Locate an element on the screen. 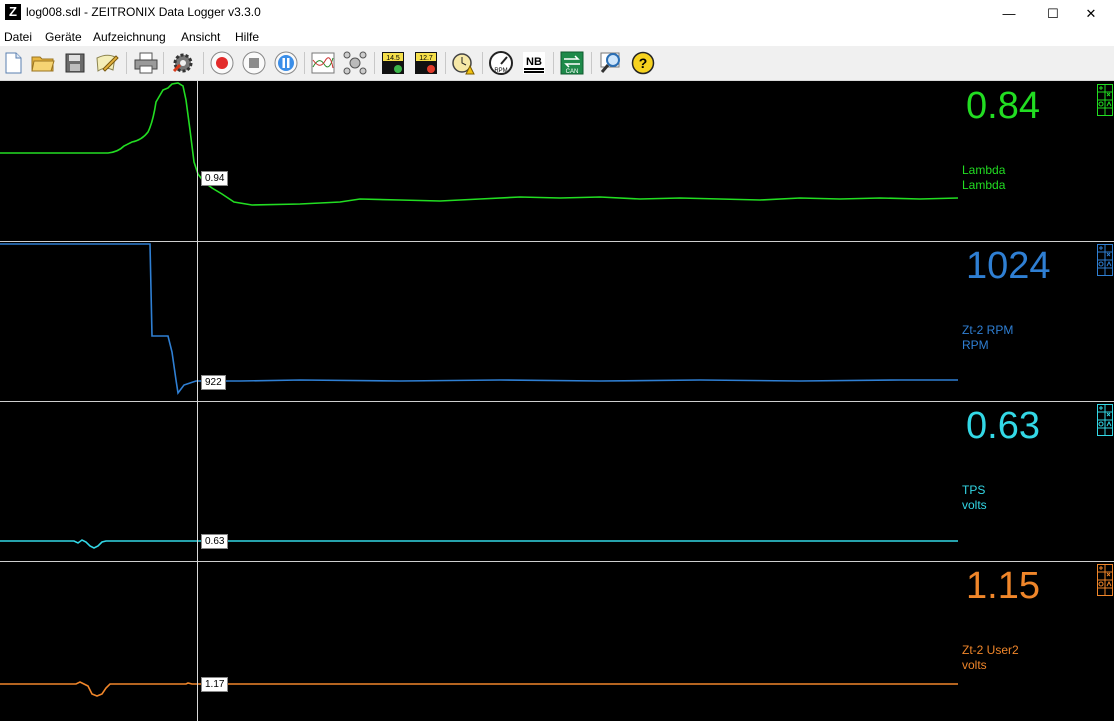  pause-icon is located at coordinates (286, 63).